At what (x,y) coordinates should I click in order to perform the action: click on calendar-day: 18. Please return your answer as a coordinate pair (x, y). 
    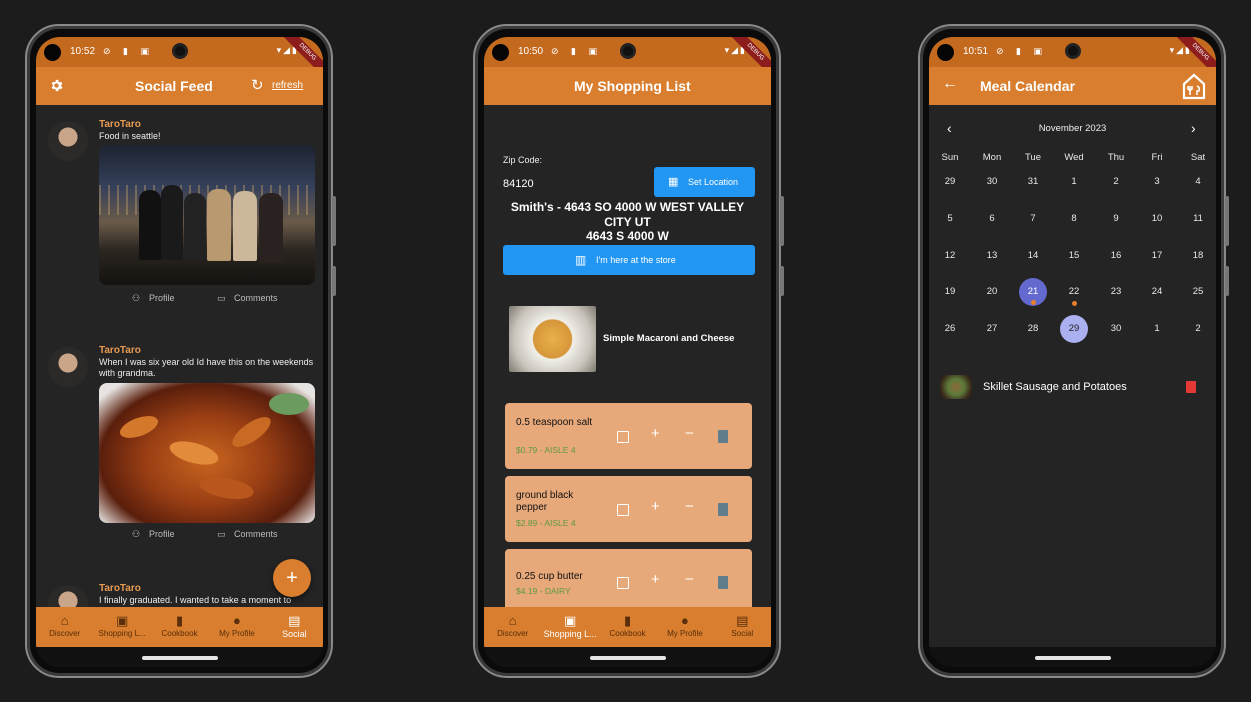
    Looking at the image, I should click on (1198, 256).